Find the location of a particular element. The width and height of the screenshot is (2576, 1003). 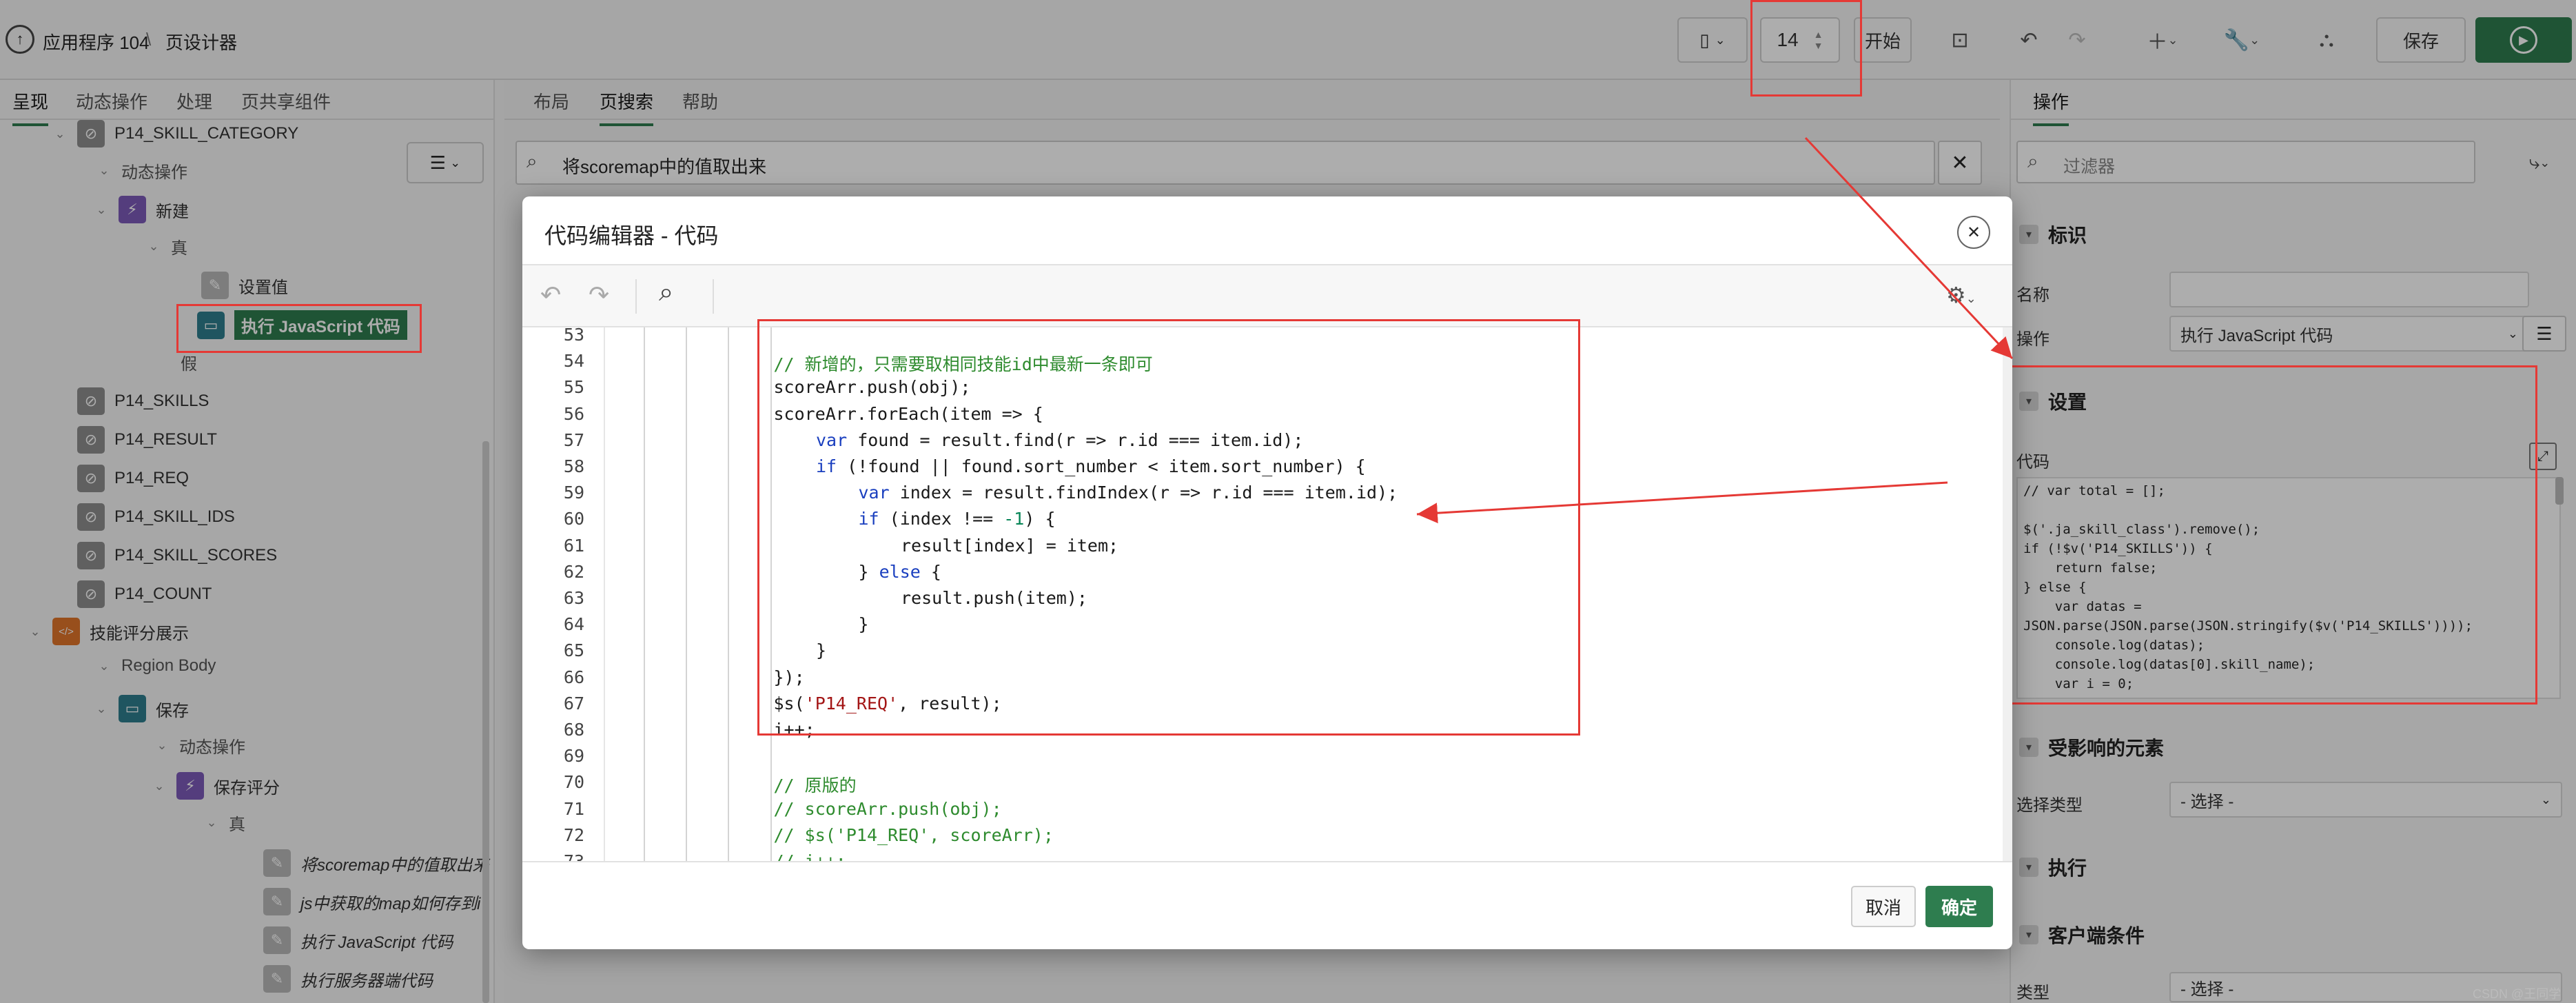

arrow-page-to-settings is located at coordinates (1909, 248).